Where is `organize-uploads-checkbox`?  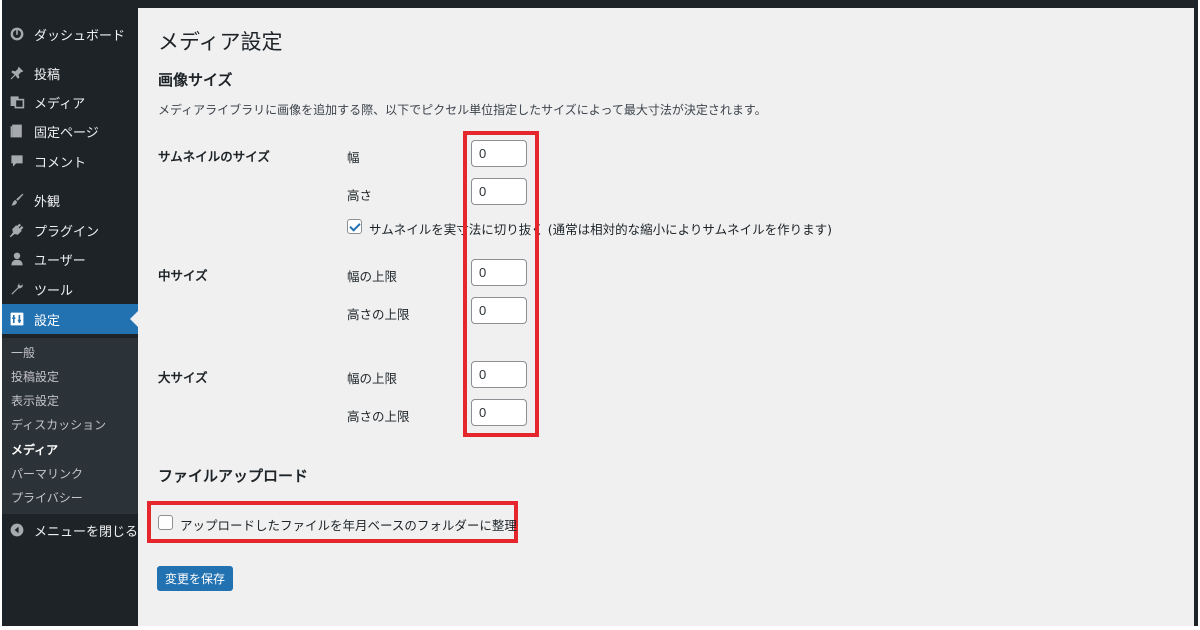 organize-uploads-checkbox is located at coordinates (165, 522).